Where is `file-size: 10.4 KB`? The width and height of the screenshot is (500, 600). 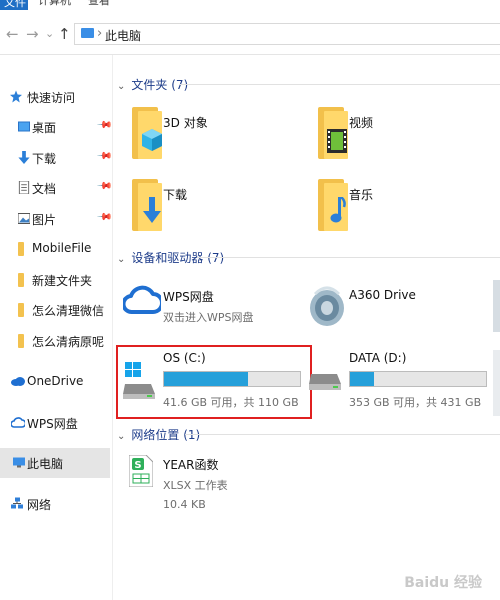 file-size: 10.4 KB is located at coordinates (184, 504).